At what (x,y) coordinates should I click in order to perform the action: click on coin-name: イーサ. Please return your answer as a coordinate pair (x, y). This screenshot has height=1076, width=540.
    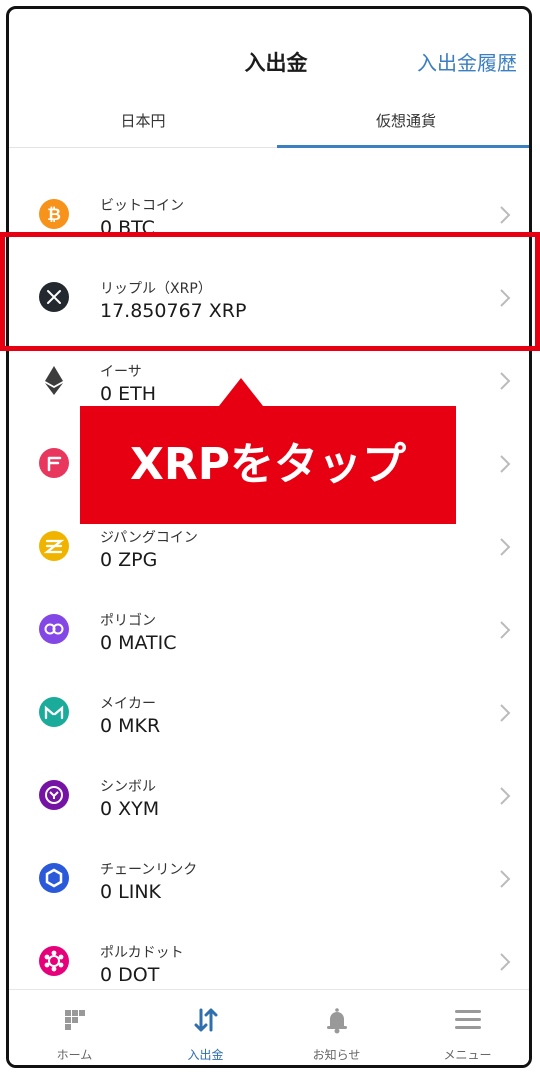
    Looking at the image, I should click on (121, 372).